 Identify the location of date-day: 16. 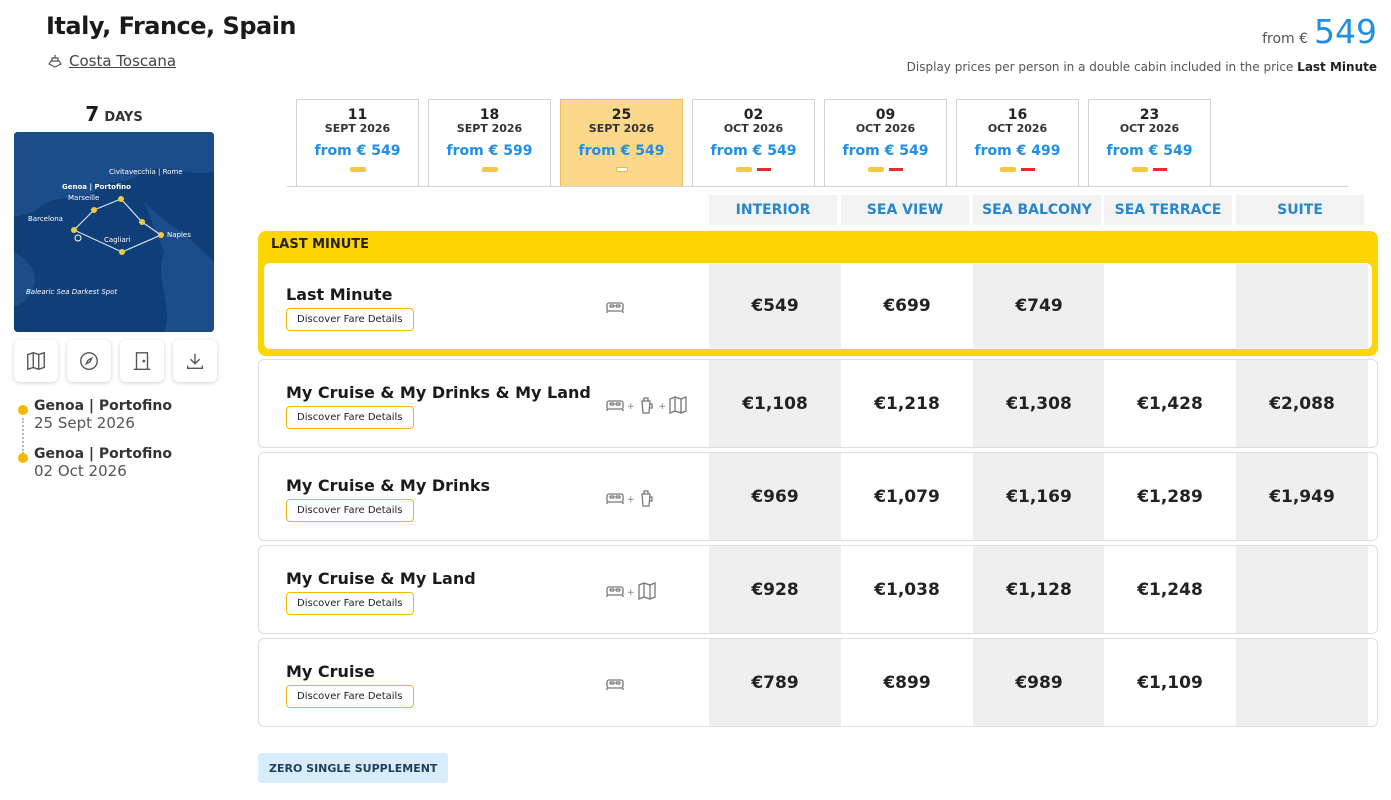
(1017, 115).